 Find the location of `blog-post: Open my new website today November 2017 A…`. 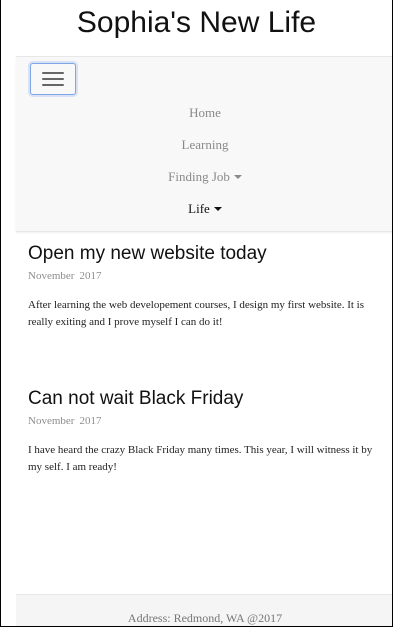

blog-post: Open my new website today November 2017 A… is located at coordinates (204, 286).